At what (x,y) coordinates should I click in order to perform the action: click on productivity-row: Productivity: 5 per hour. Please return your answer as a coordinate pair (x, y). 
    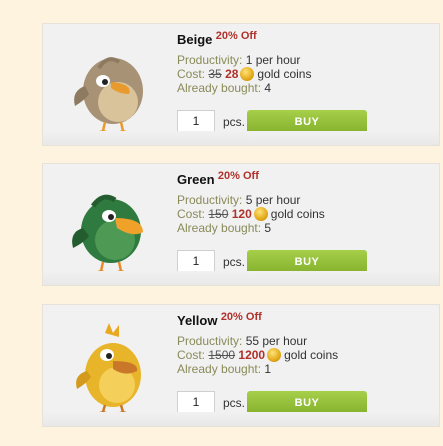
    Looking at the image, I should click on (308, 200).